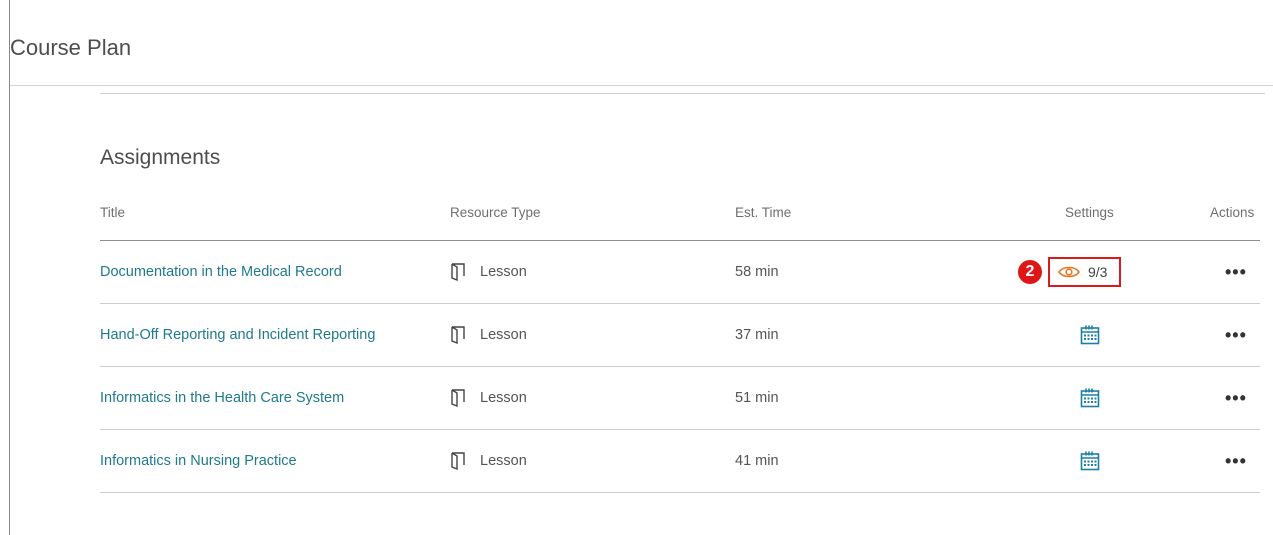  Describe the element at coordinates (222, 398) in the screenshot. I see `assignment-title-link: Informatics in the Health Care System` at that location.